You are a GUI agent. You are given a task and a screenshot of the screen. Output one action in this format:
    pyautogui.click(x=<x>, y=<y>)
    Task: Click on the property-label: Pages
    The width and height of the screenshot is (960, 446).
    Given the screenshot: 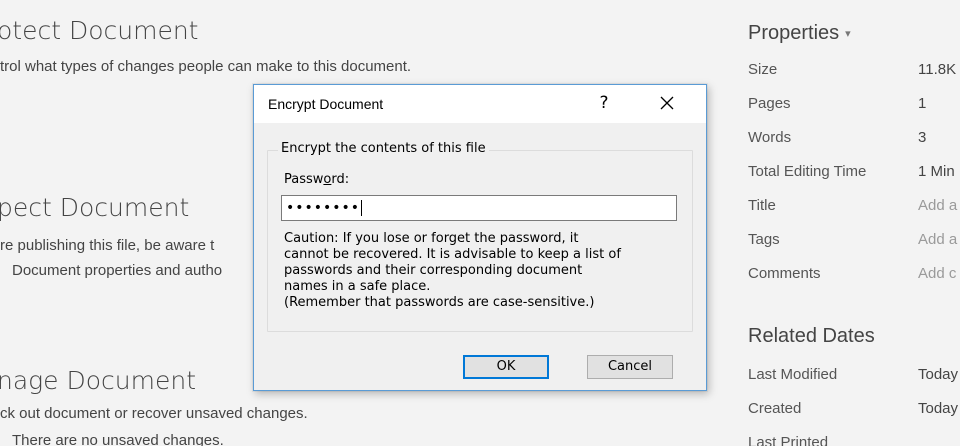 What is the action you would take?
    pyautogui.click(x=769, y=103)
    